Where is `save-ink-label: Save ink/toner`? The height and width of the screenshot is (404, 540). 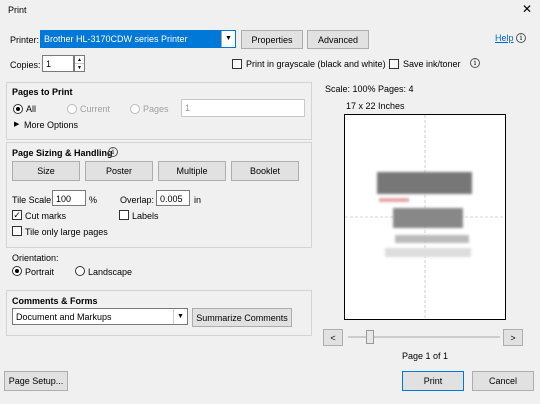 save-ink-label: Save ink/toner is located at coordinates (432, 64).